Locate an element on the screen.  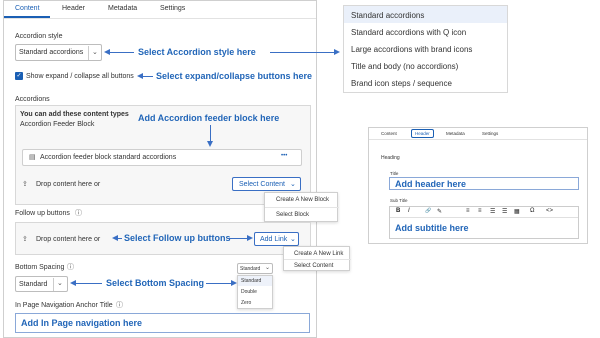
more-options-icon: ••• is located at coordinates (284, 156).